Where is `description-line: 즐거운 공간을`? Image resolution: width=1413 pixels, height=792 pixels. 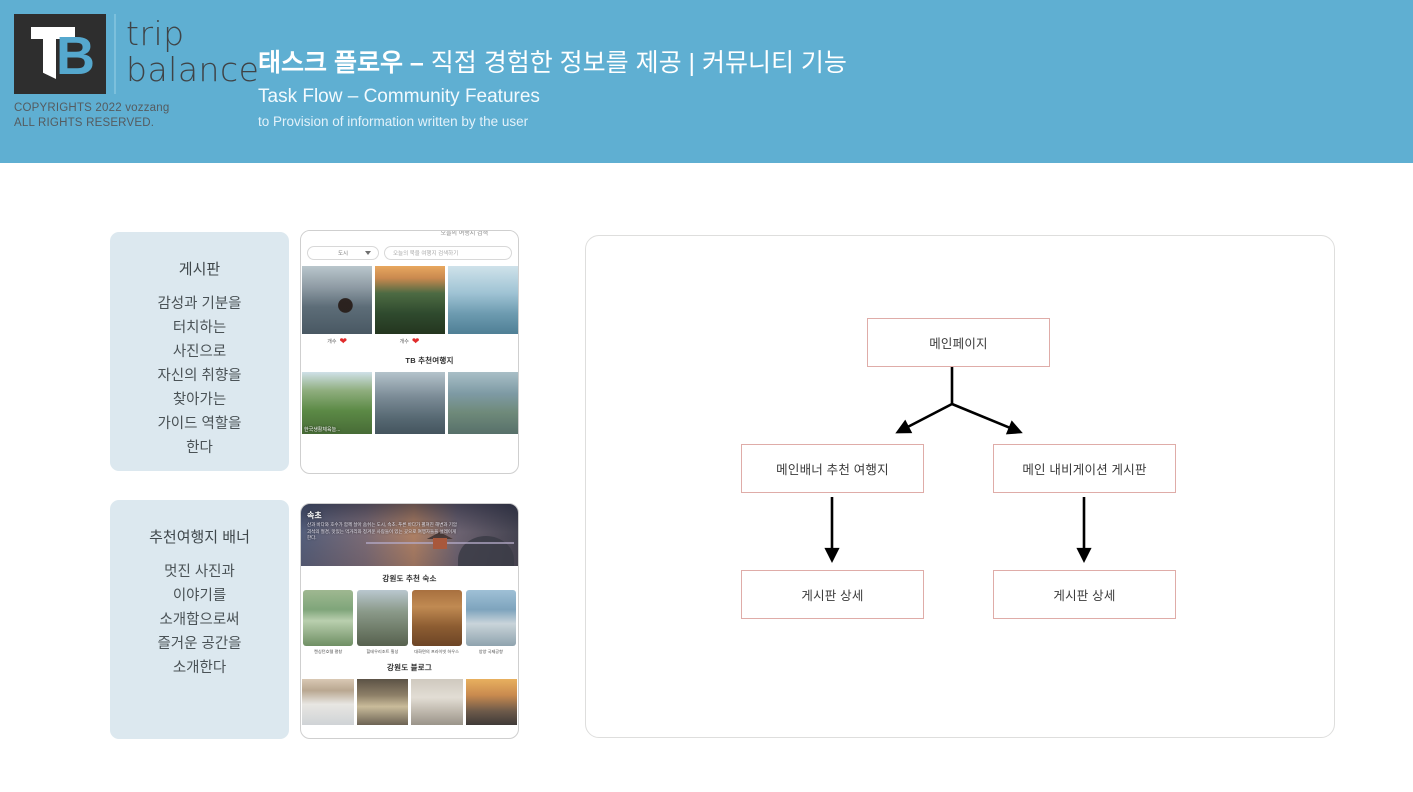 description-line: 즐거운 공간을 is located at coordinates (199, 644).